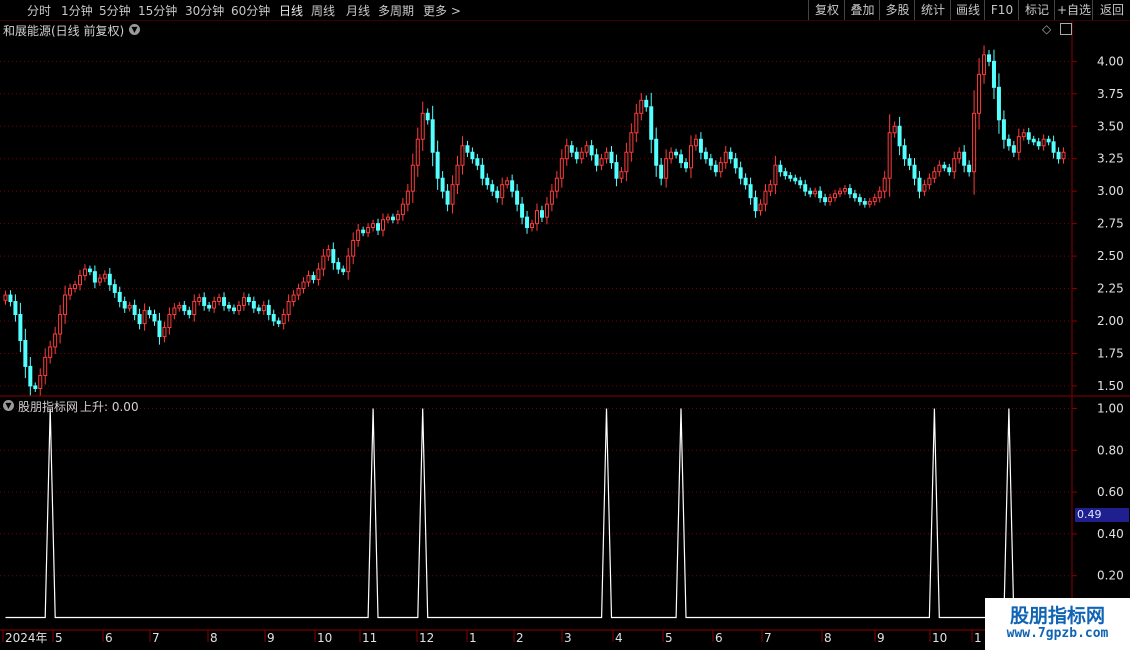 The height and width of the screenshot is (650, 1130). What do you see at coordinates (204, 10) in the screenshot?
I see `period-tab-4: 30分钟` at bounding box center [204, 10].